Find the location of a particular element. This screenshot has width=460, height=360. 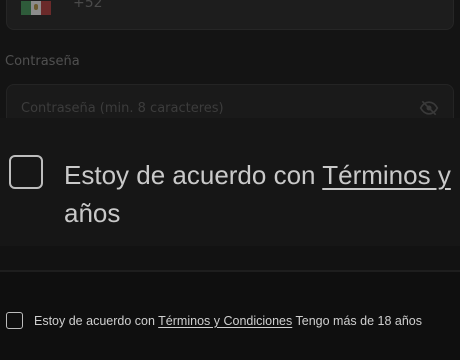

eye-off-icon is located at coordinates (429, 108).